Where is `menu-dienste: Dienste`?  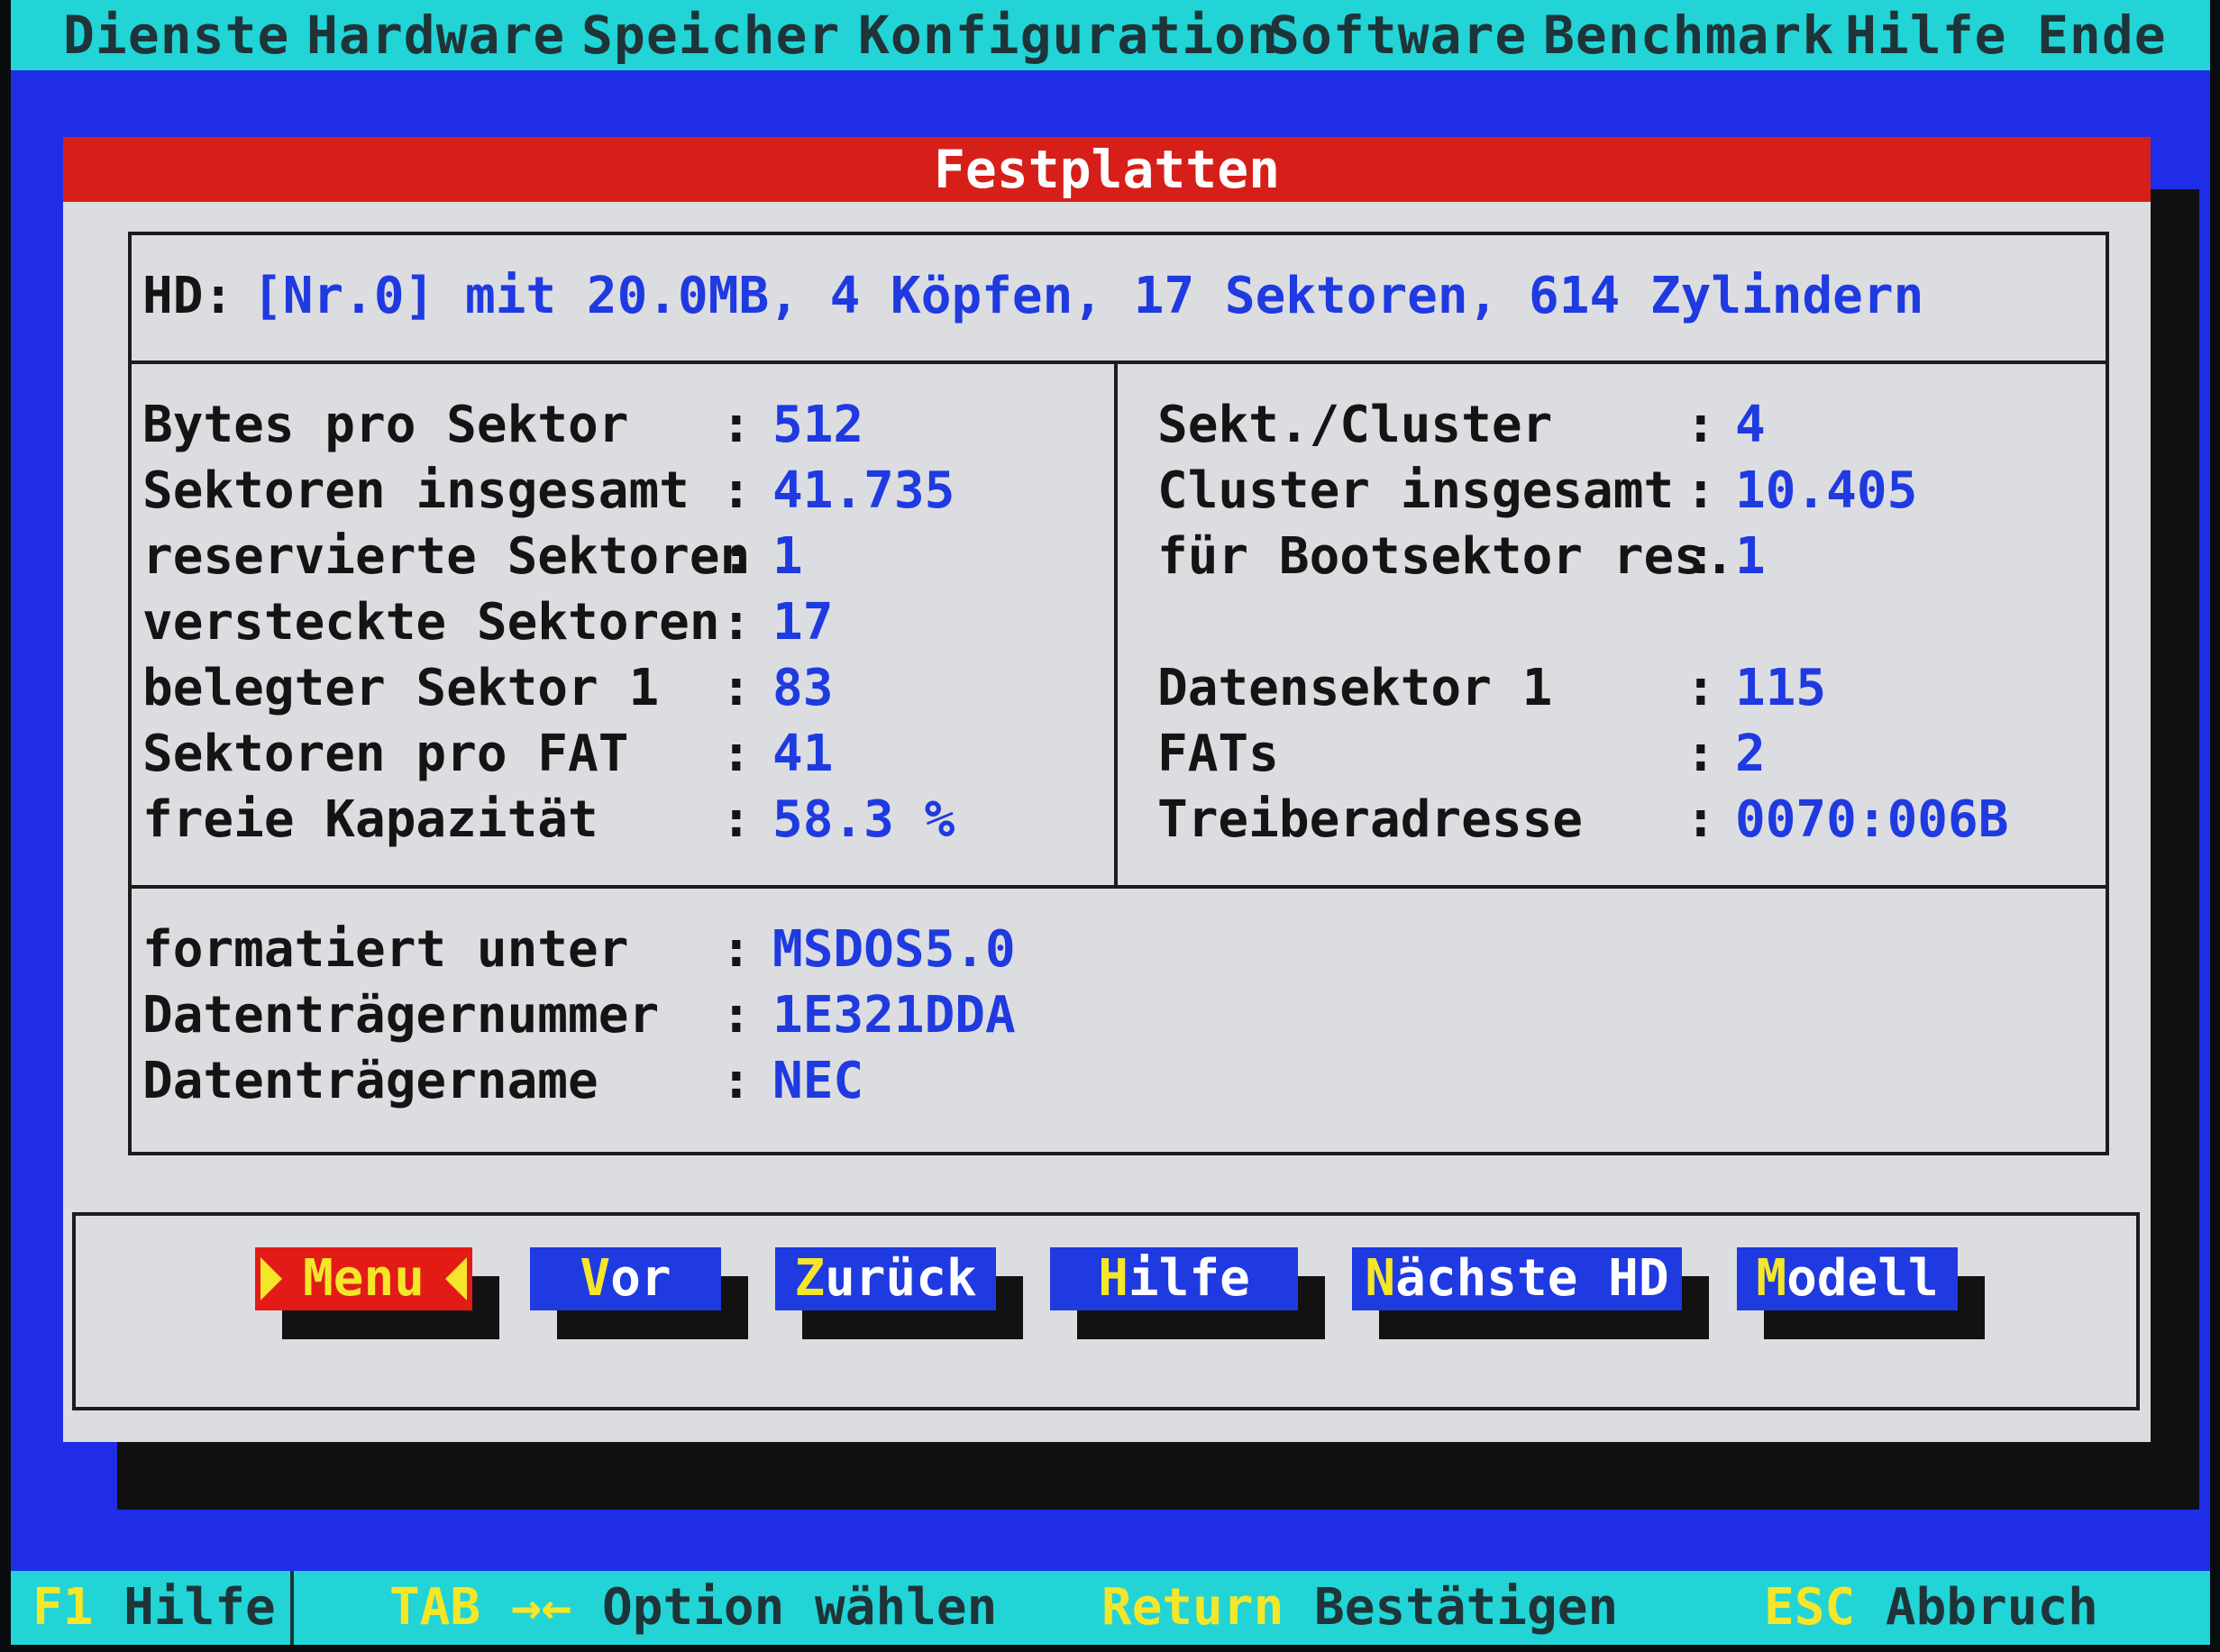
menu-dienste: Dienste is located at coordinates (176, 35).